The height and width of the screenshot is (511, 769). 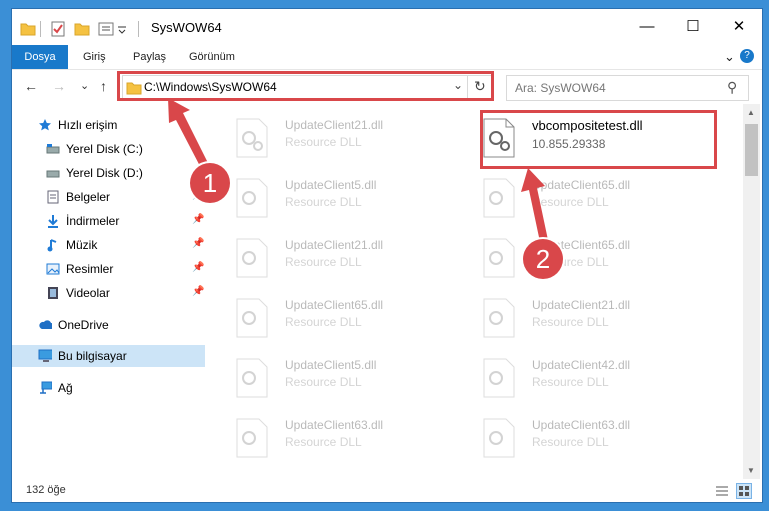 What do you see at coordinates (210, 183) in the screenshot?
I see `step-1-badge: 1` at bounding box center [210, 183].